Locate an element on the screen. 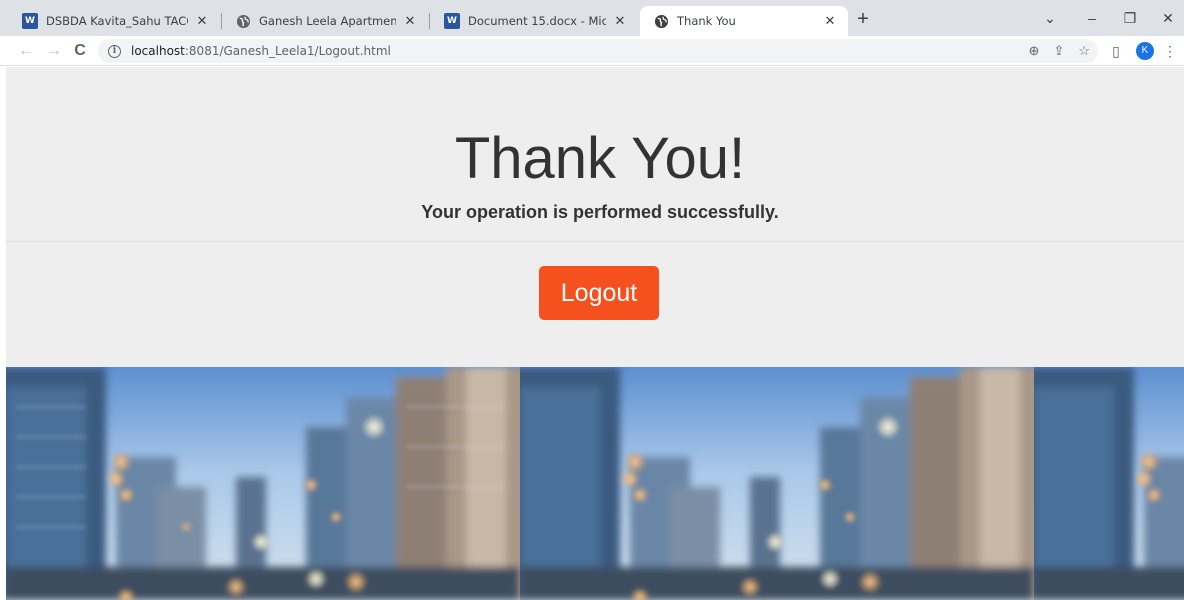 The image size is (1184, 600). tab-label: Thank You is located at coordinates (706, 21).